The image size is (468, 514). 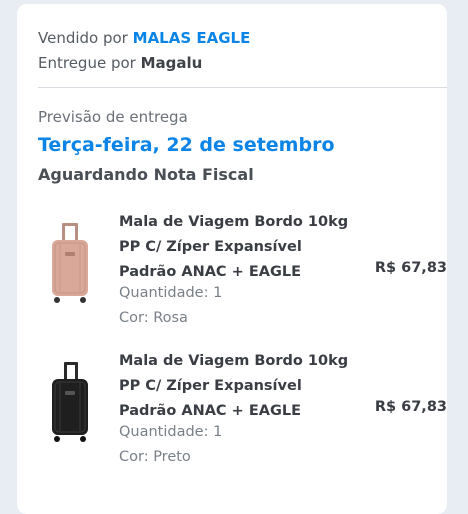 I want to click on pink-suitcase-image, so click(x=70, y=263).